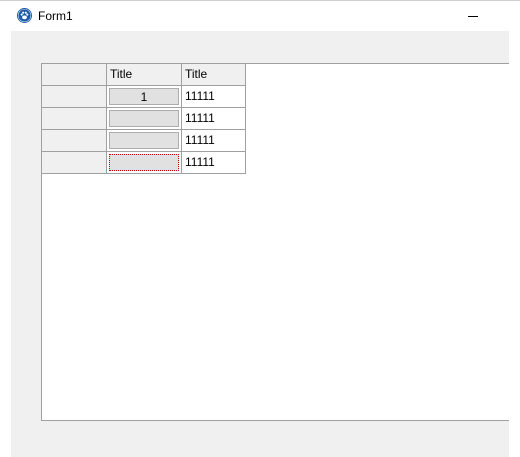 This screenshot has width=520, height=457. I want to click on grid-cell-button-focused, so click(144, 162).